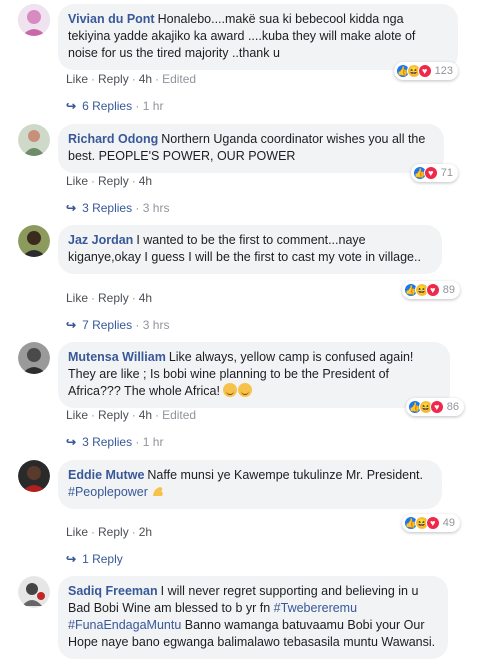 The height and width of the screenshot is (670, 502). I want to click on hashtag-link: #Twebereremu, so click(315, 608).